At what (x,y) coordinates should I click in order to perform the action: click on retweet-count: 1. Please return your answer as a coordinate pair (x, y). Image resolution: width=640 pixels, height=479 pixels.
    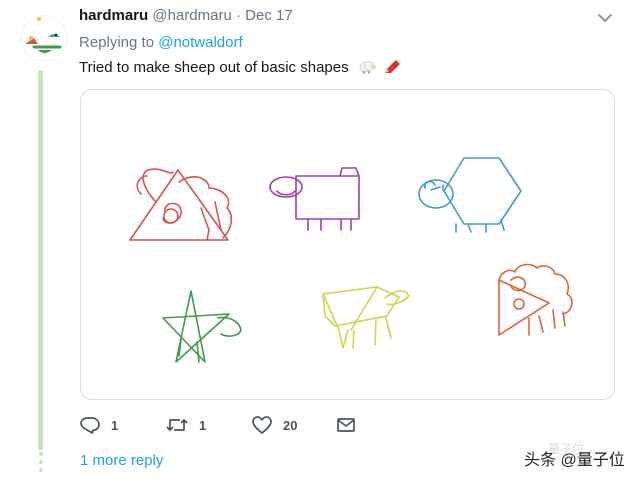
    Looking at the image, I should click on (203, 425).